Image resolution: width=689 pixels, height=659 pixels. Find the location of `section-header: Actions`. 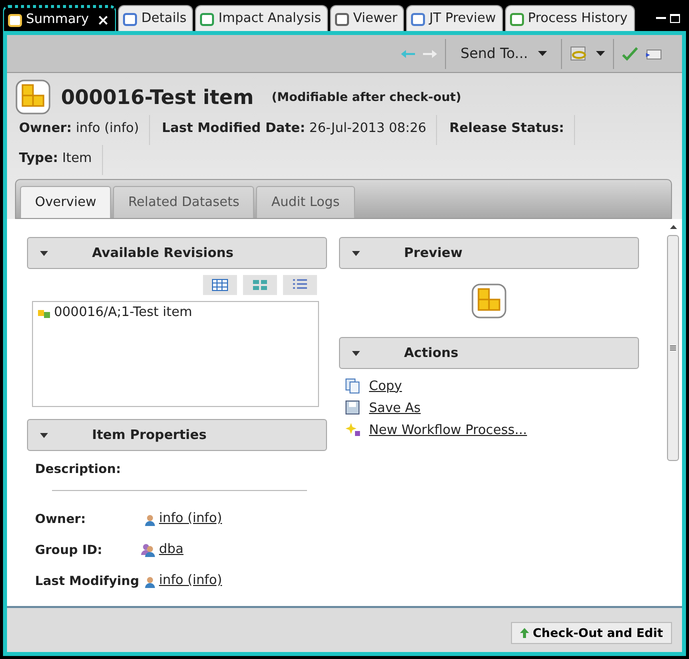

section-header: Actions is located at coordinates (489, 353).